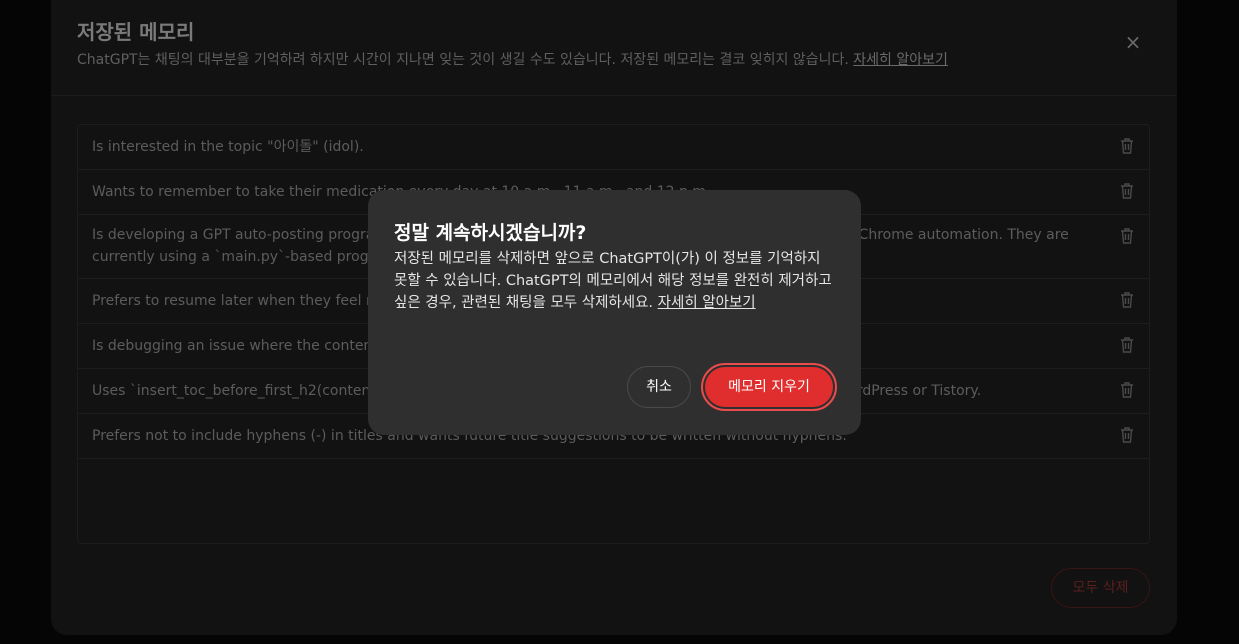  Describe the element at coordinates (659, 387) in the screenshot. I see `cancel-button: 취소` at that location.